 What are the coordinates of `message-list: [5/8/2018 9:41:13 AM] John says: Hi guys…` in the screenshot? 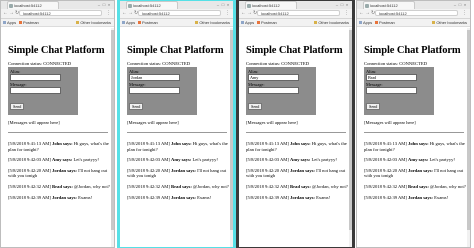 It's located at (178, 170).